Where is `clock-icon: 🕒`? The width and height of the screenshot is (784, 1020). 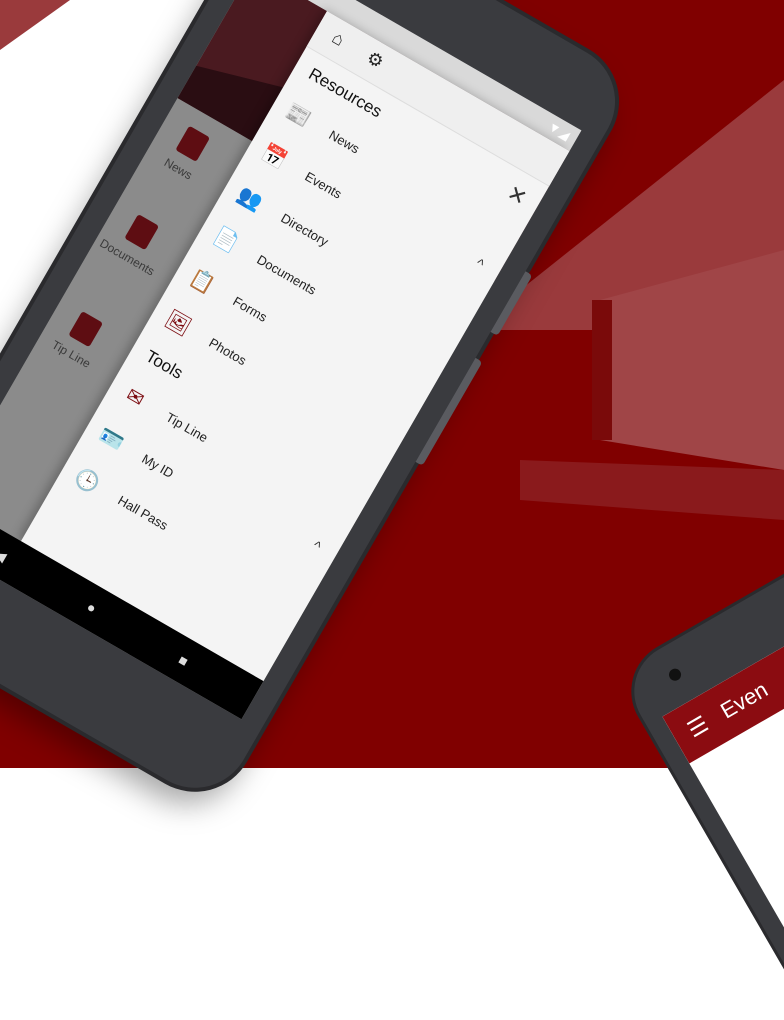
clock-icon: 🕒 is located at coordinates (87, 480).